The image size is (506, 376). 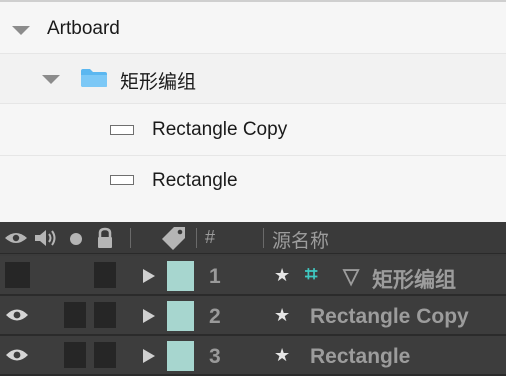 I want to click on timeline-header: # 源名称, so click(x=253, y=238).